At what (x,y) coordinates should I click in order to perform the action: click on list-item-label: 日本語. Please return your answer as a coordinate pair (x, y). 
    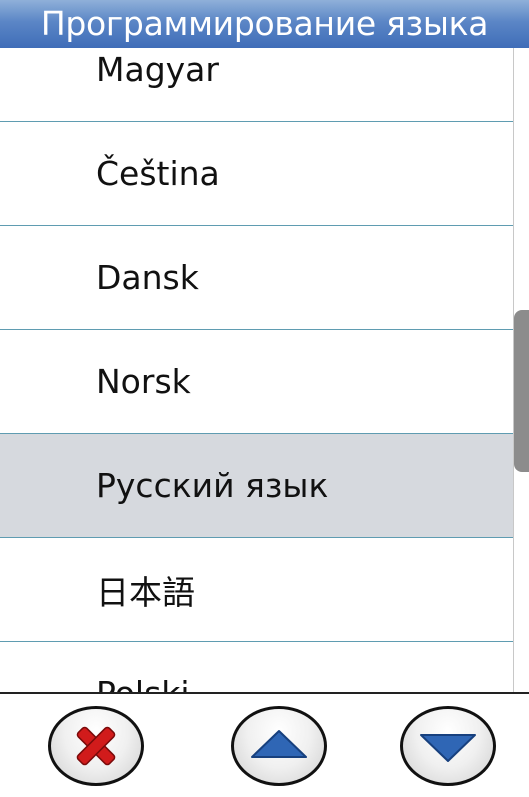
    Looking at the image, I should click on (145, 592).